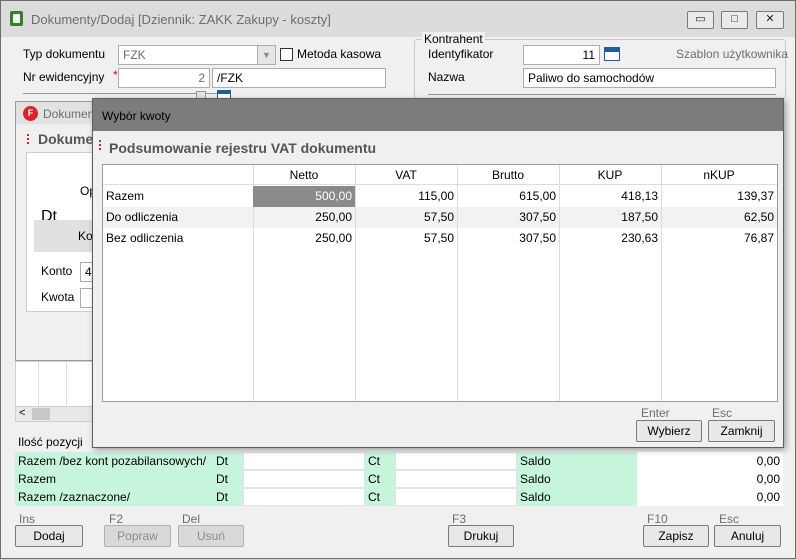 The height and width of the screenshot is (559, 796). Describe the element at coordinates (453, 39) in the screenshot. I see `kontrahent-group-title: Kontrahent` at that location.